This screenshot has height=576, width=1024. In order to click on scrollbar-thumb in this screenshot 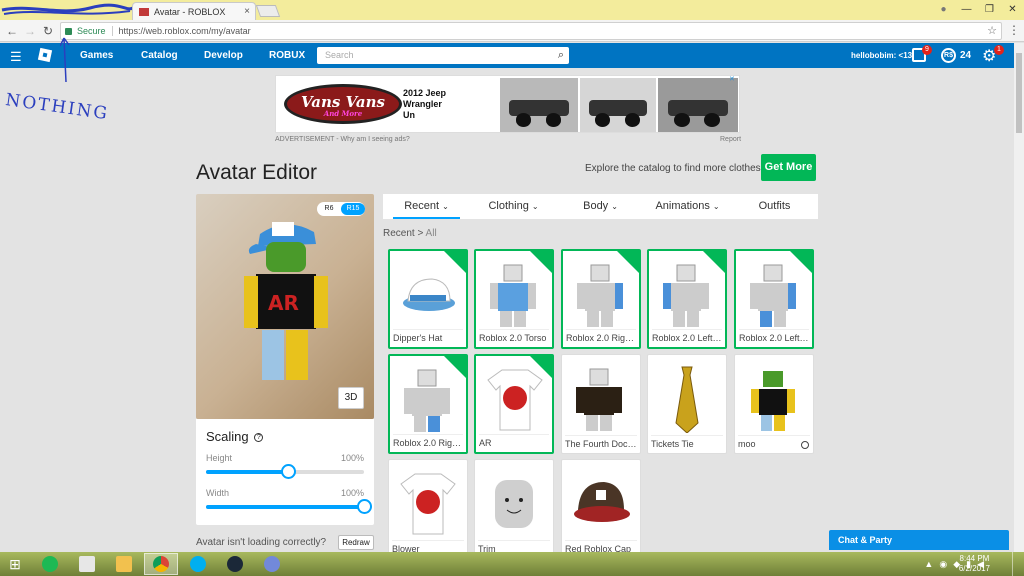, I will do `click(1019, 93)`.